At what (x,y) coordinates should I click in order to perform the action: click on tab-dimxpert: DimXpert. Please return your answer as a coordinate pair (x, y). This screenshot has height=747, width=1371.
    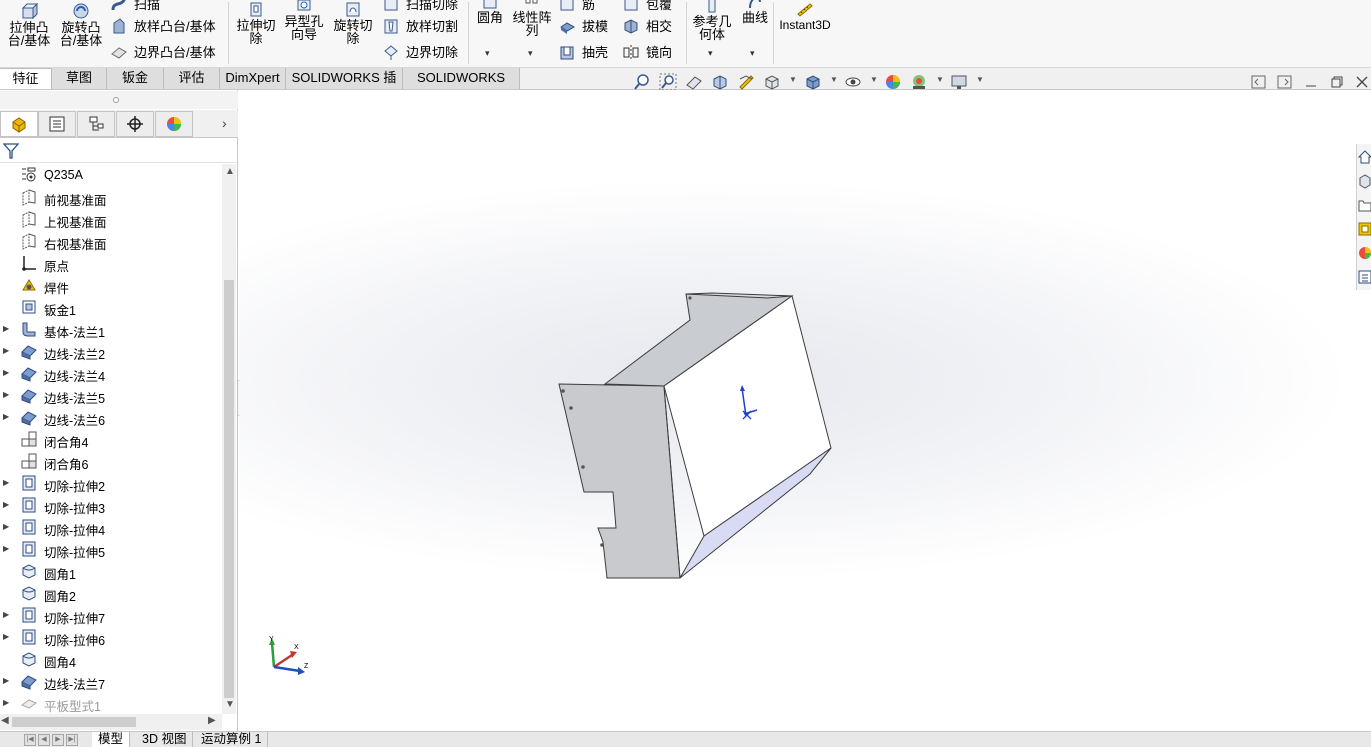
    Looking at the image, I should click on (253, 78).